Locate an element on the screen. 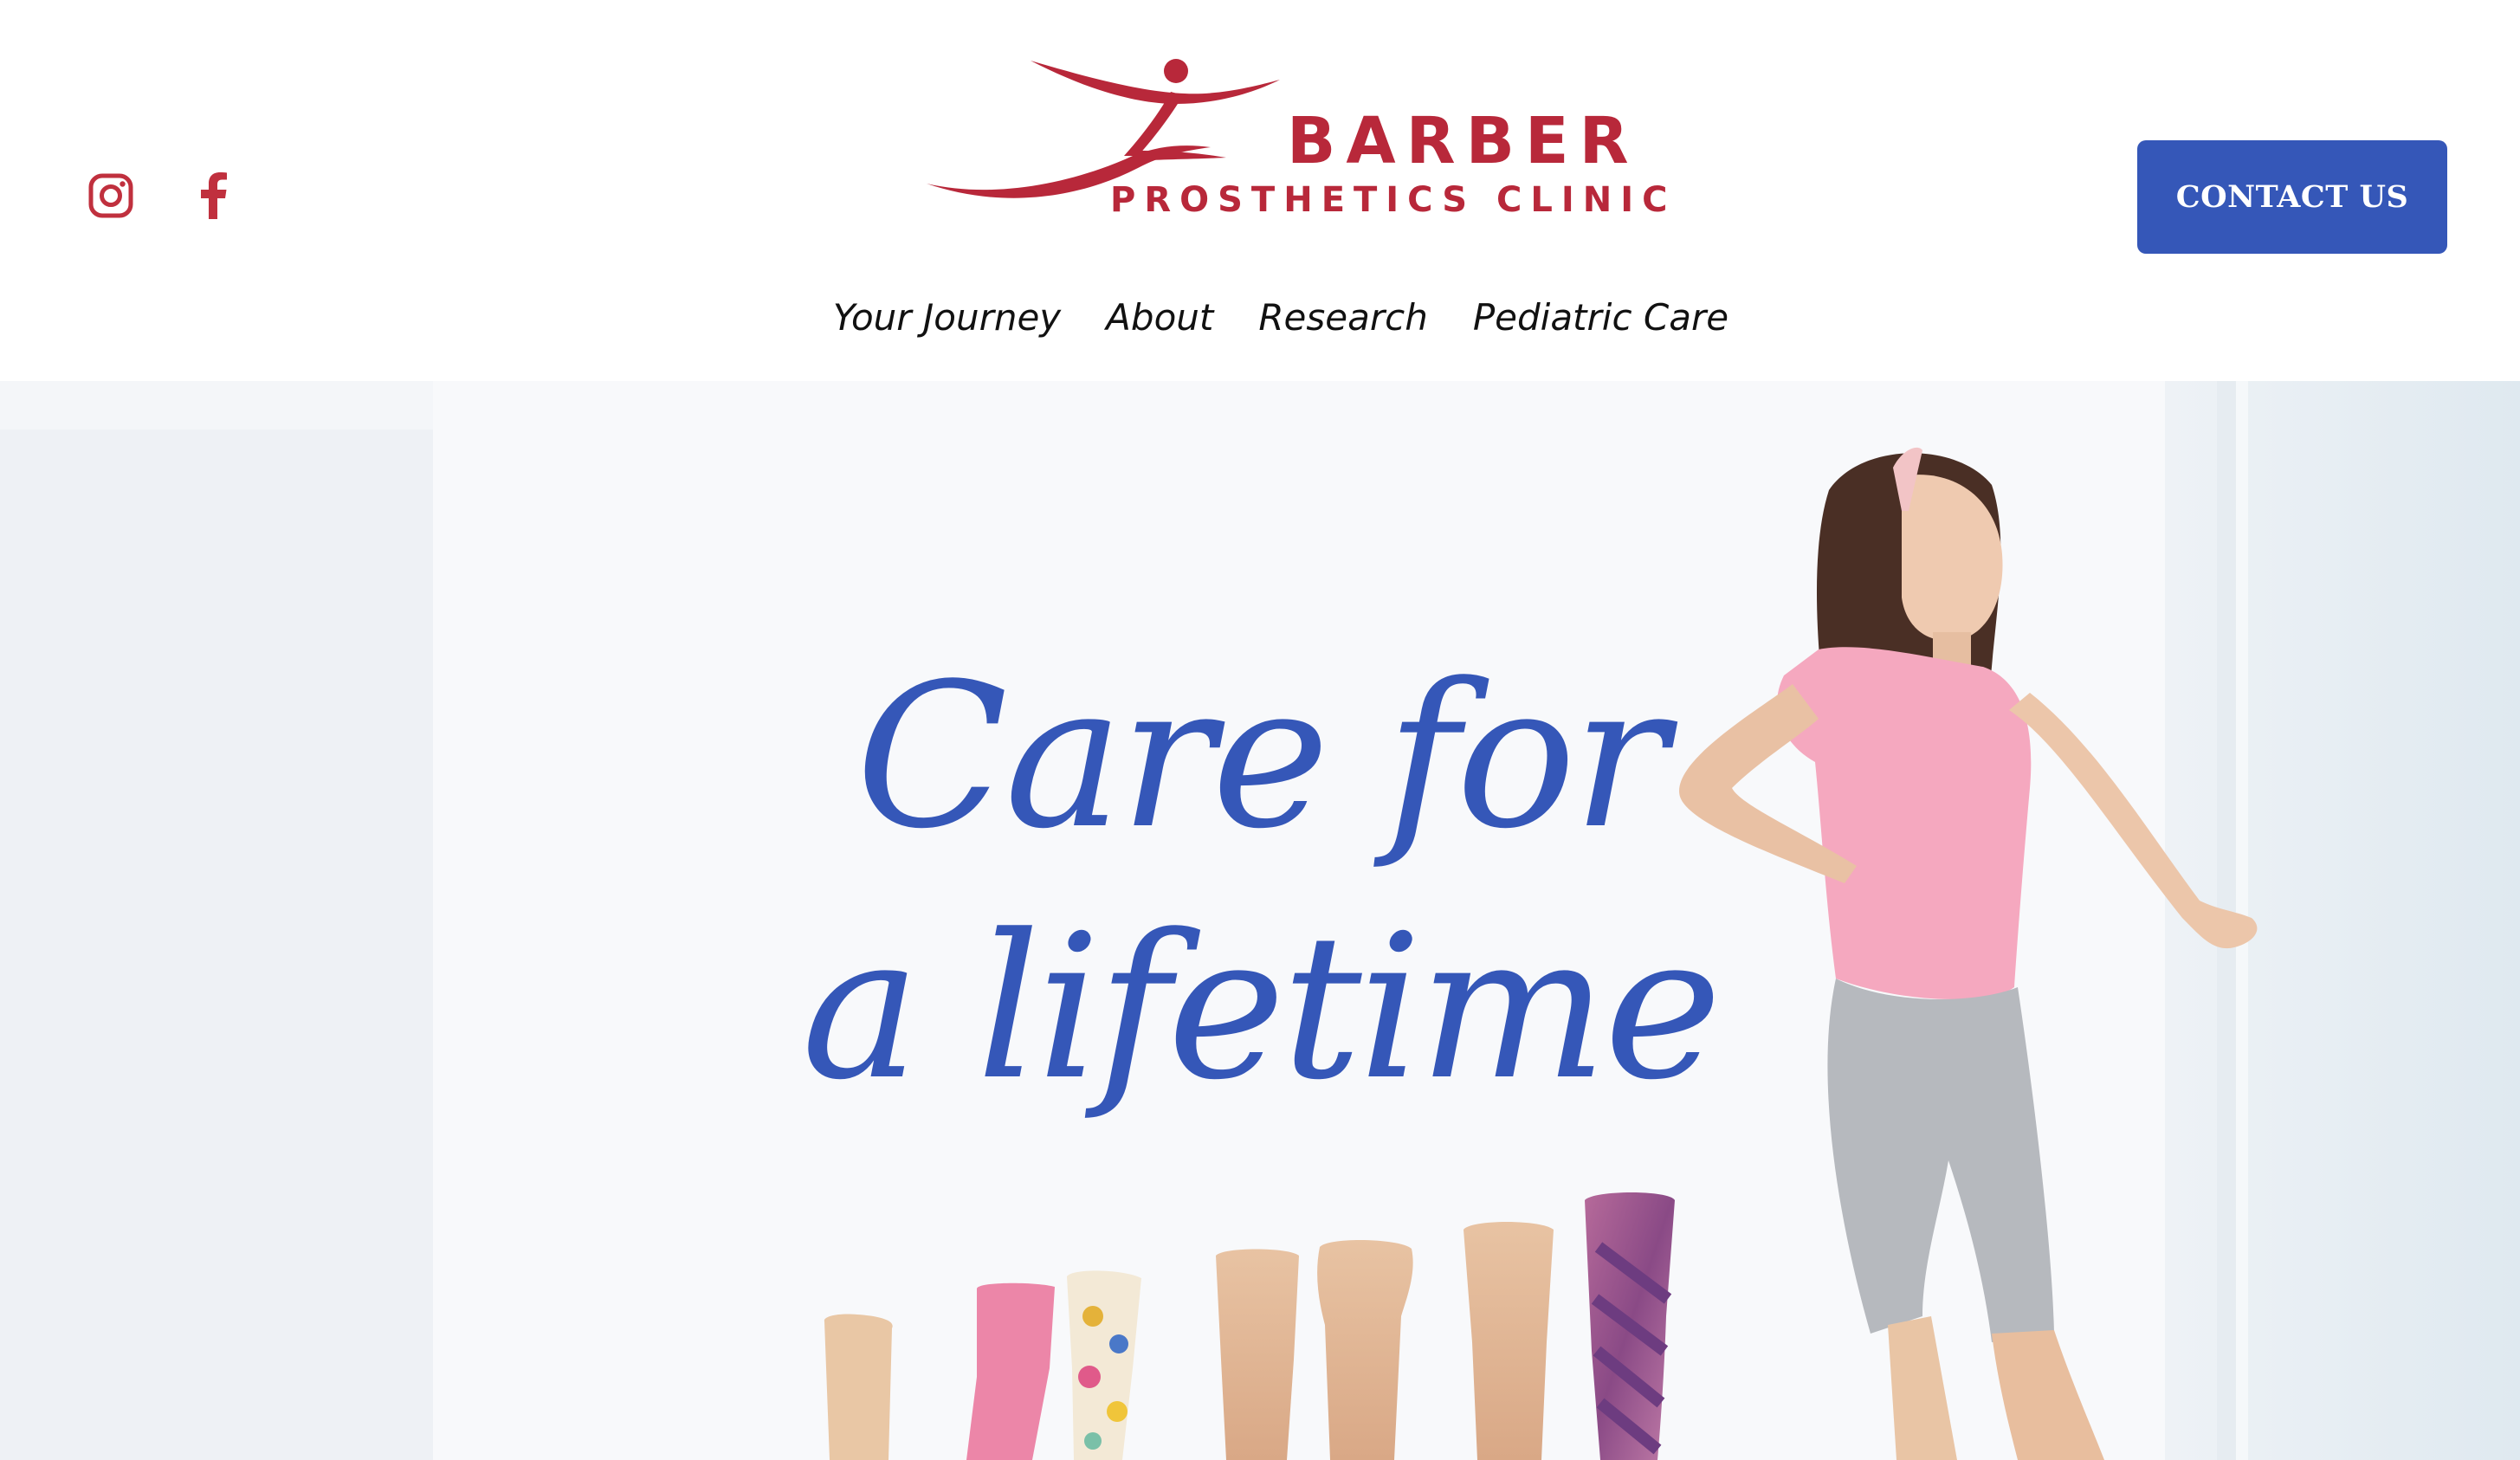  contact-us-button: CONTACT US is located at coordinates (2292, 197).